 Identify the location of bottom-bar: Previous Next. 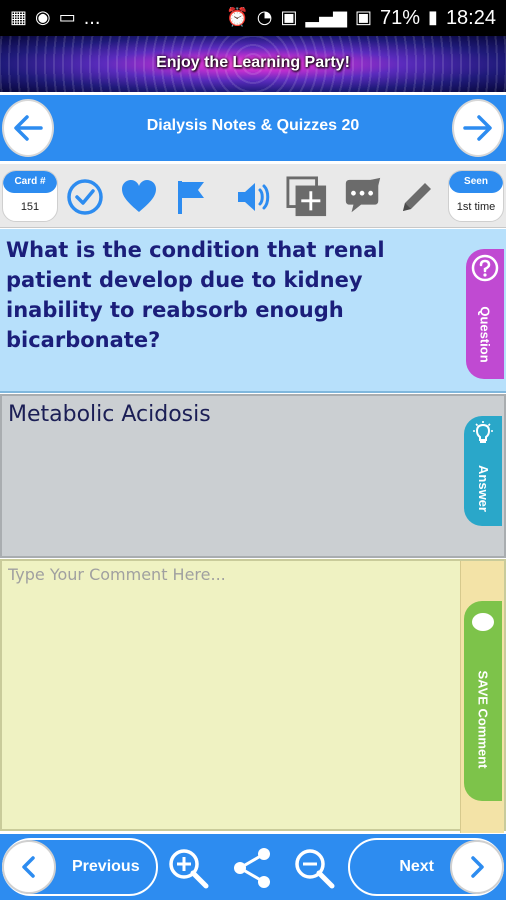
(253, 867).